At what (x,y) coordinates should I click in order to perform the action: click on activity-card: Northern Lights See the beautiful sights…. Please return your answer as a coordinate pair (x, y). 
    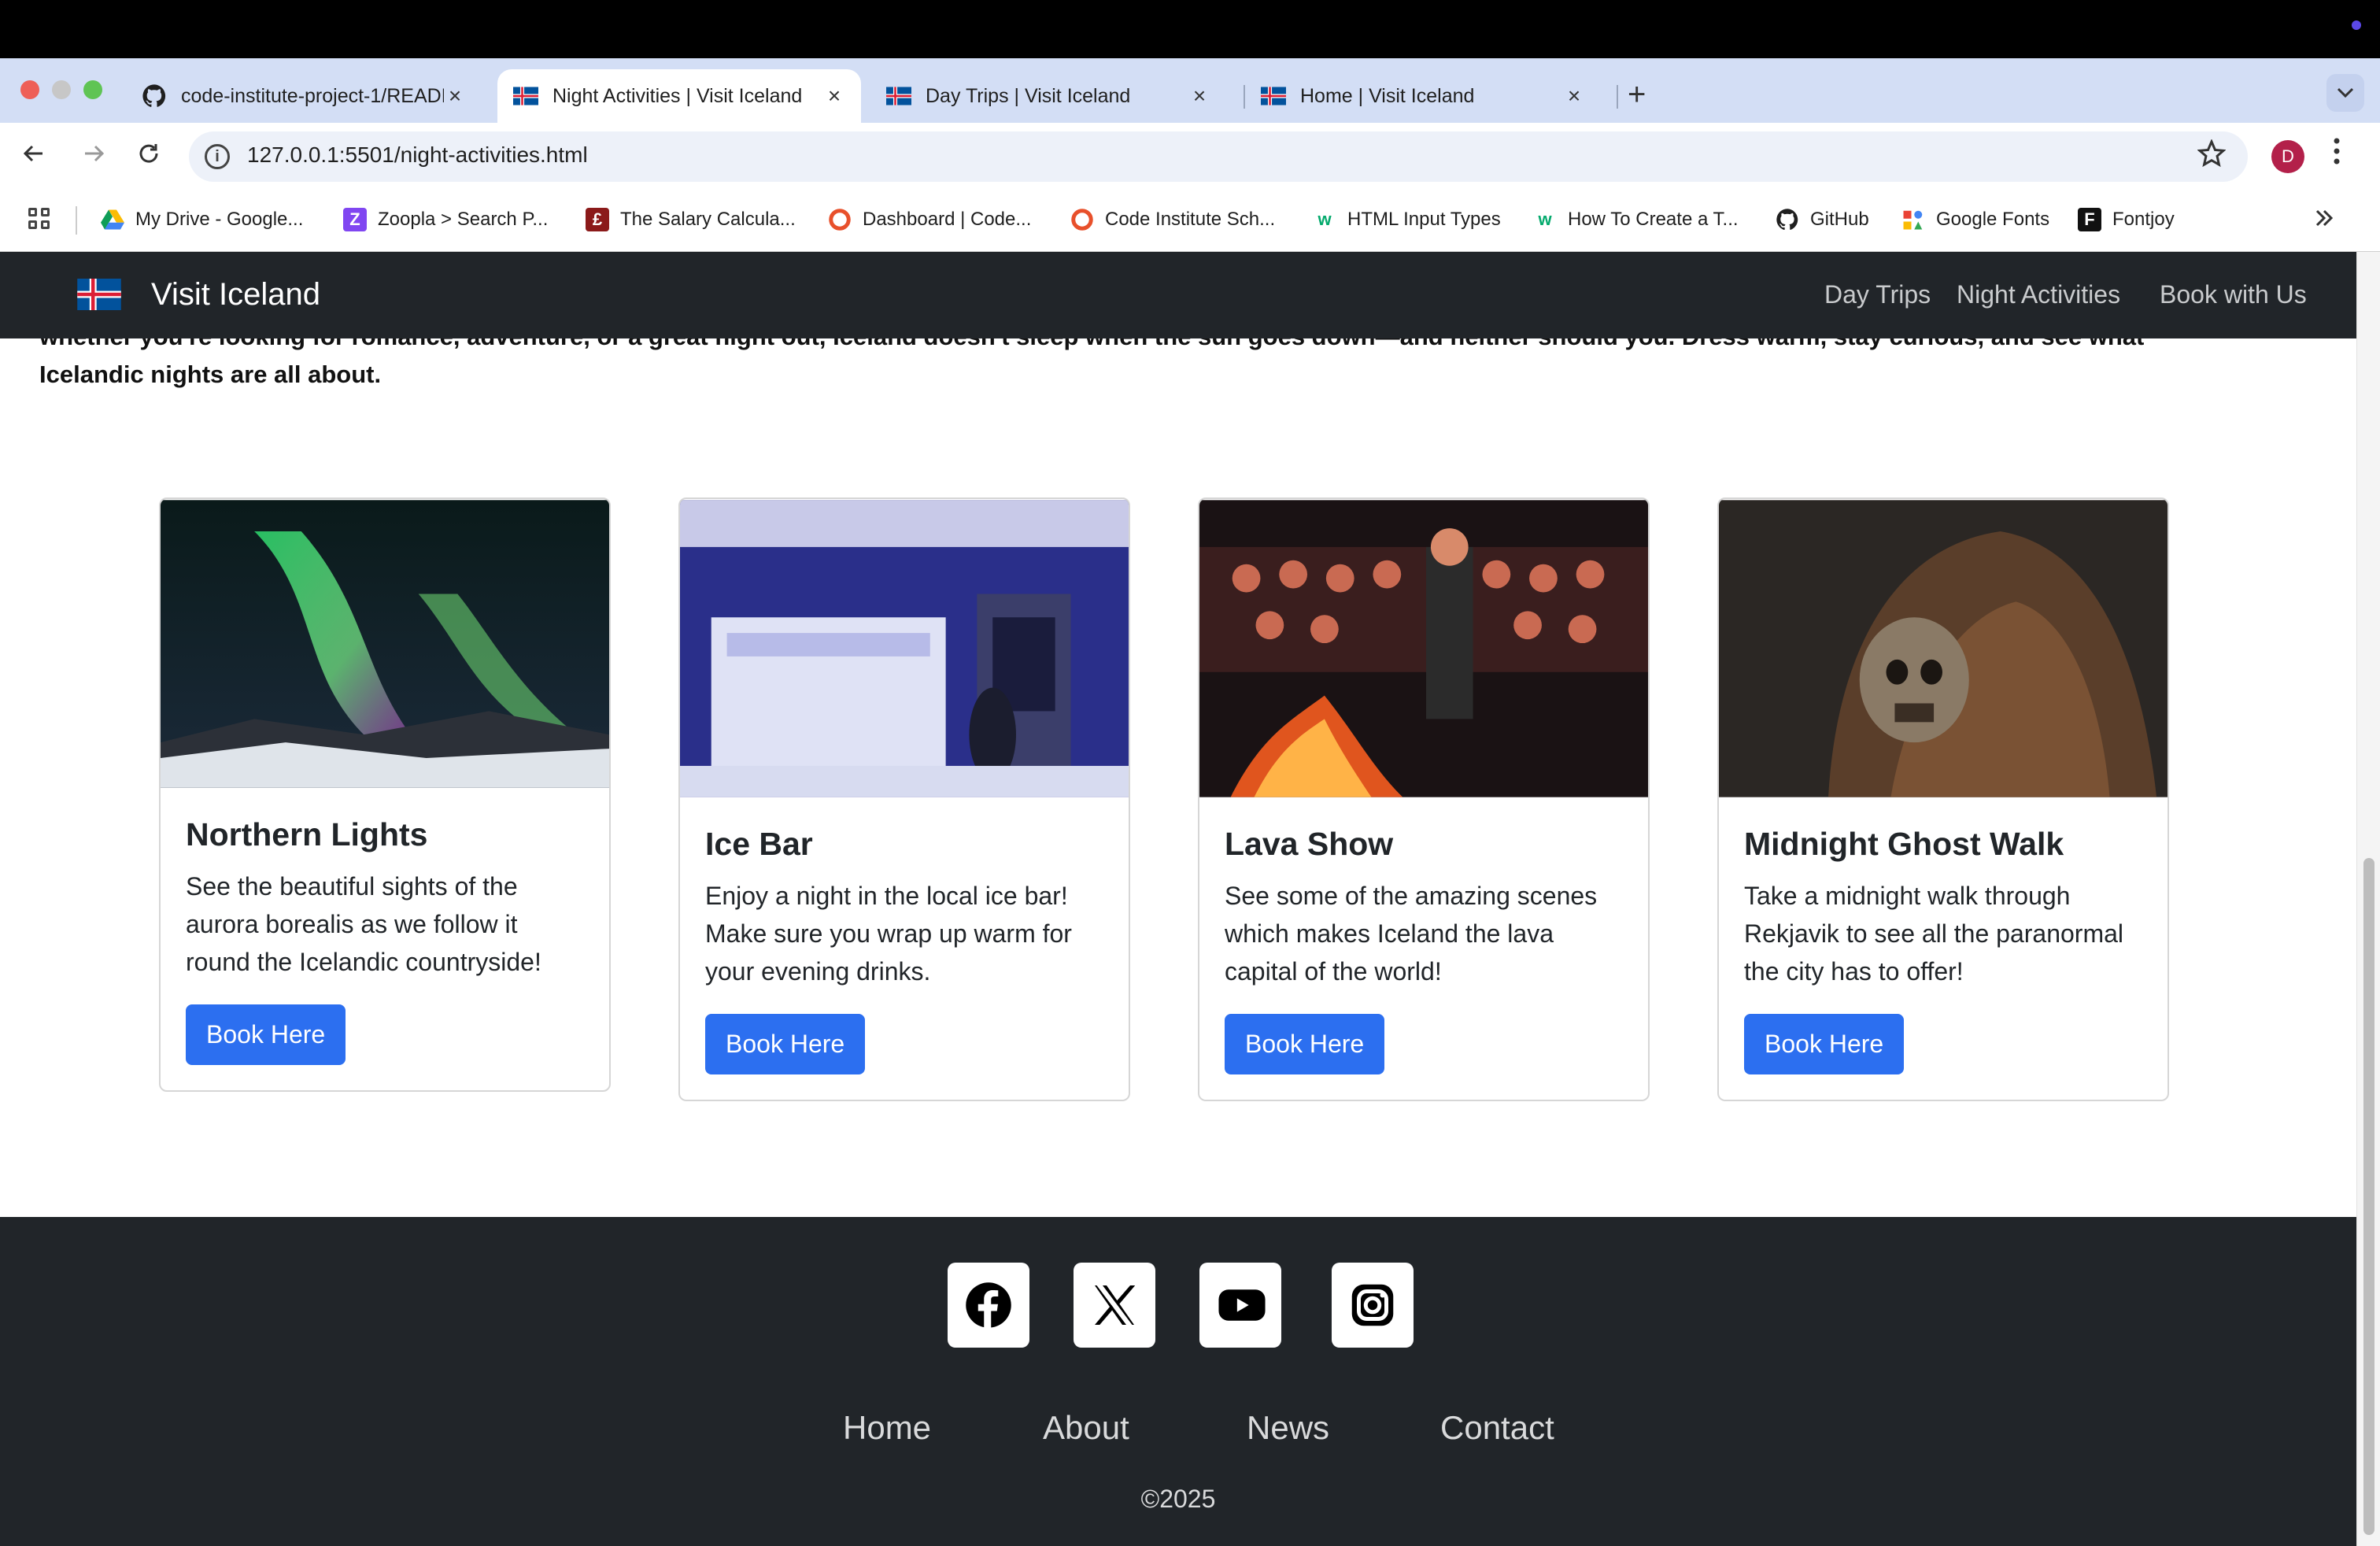
    Looking at the image, I should click on (385, 794).